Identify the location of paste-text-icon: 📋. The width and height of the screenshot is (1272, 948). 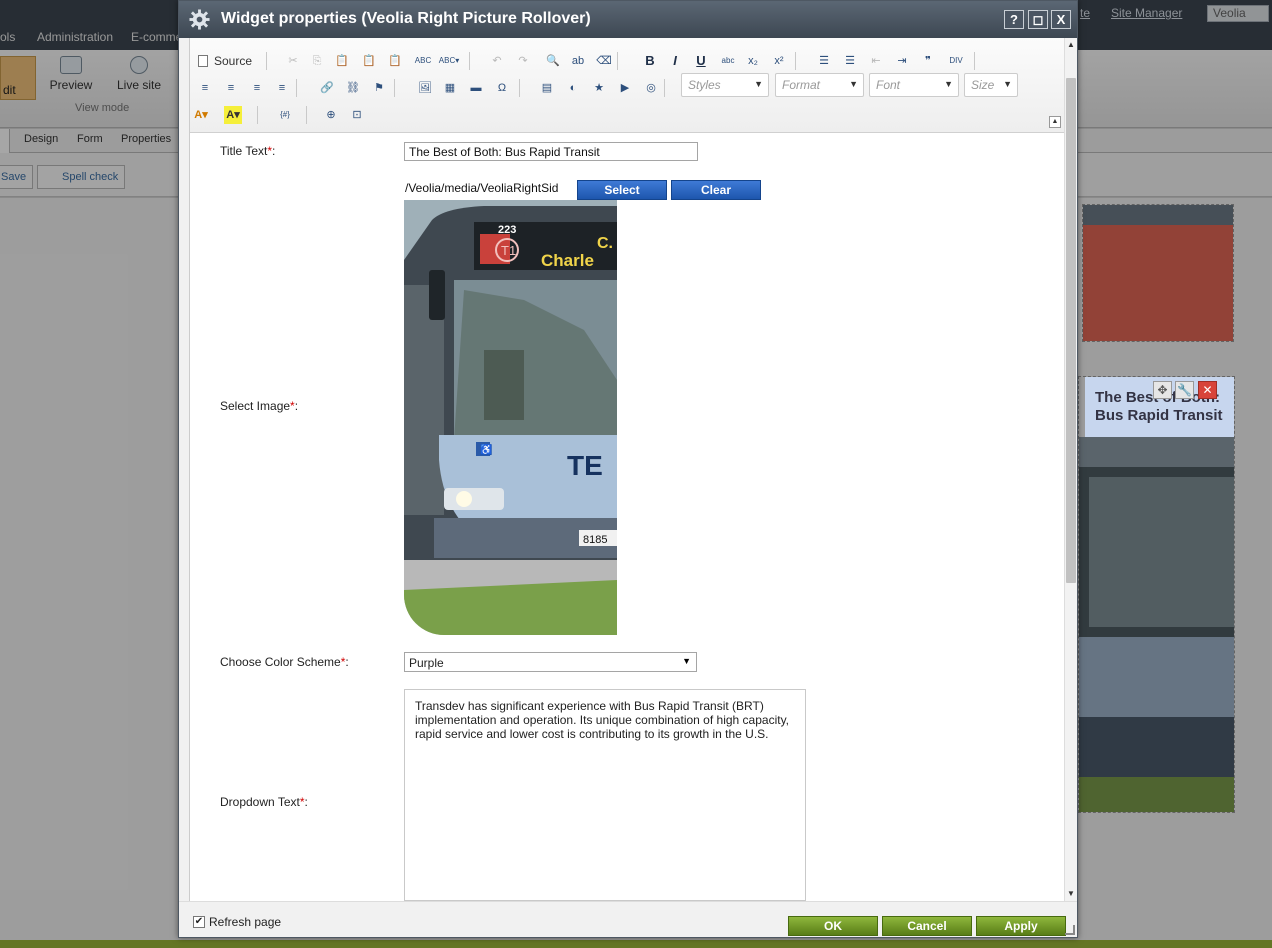
(369, 61).